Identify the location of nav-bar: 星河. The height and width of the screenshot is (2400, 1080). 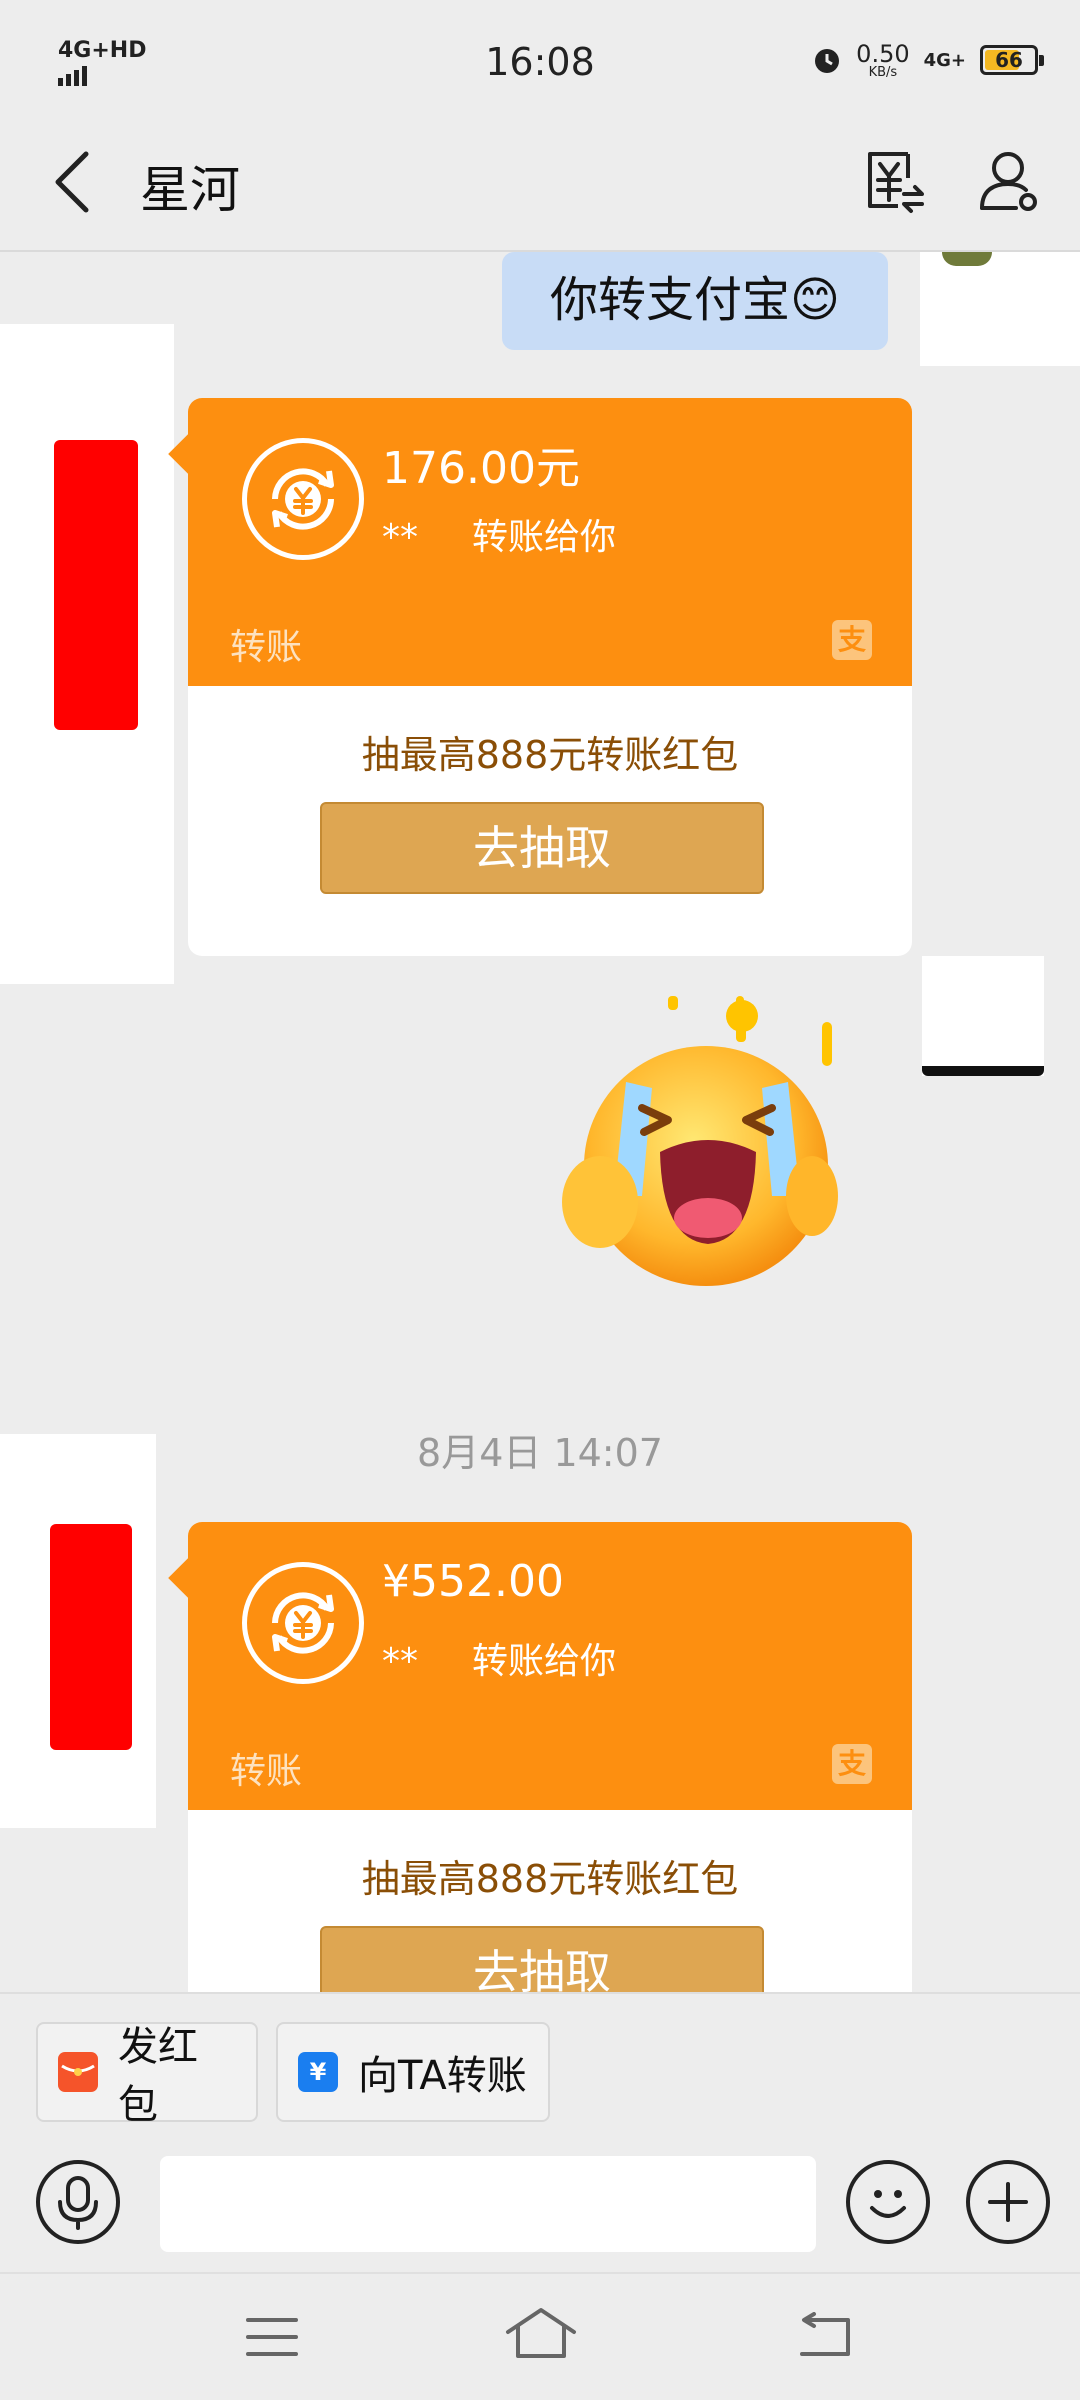
(540, 181).